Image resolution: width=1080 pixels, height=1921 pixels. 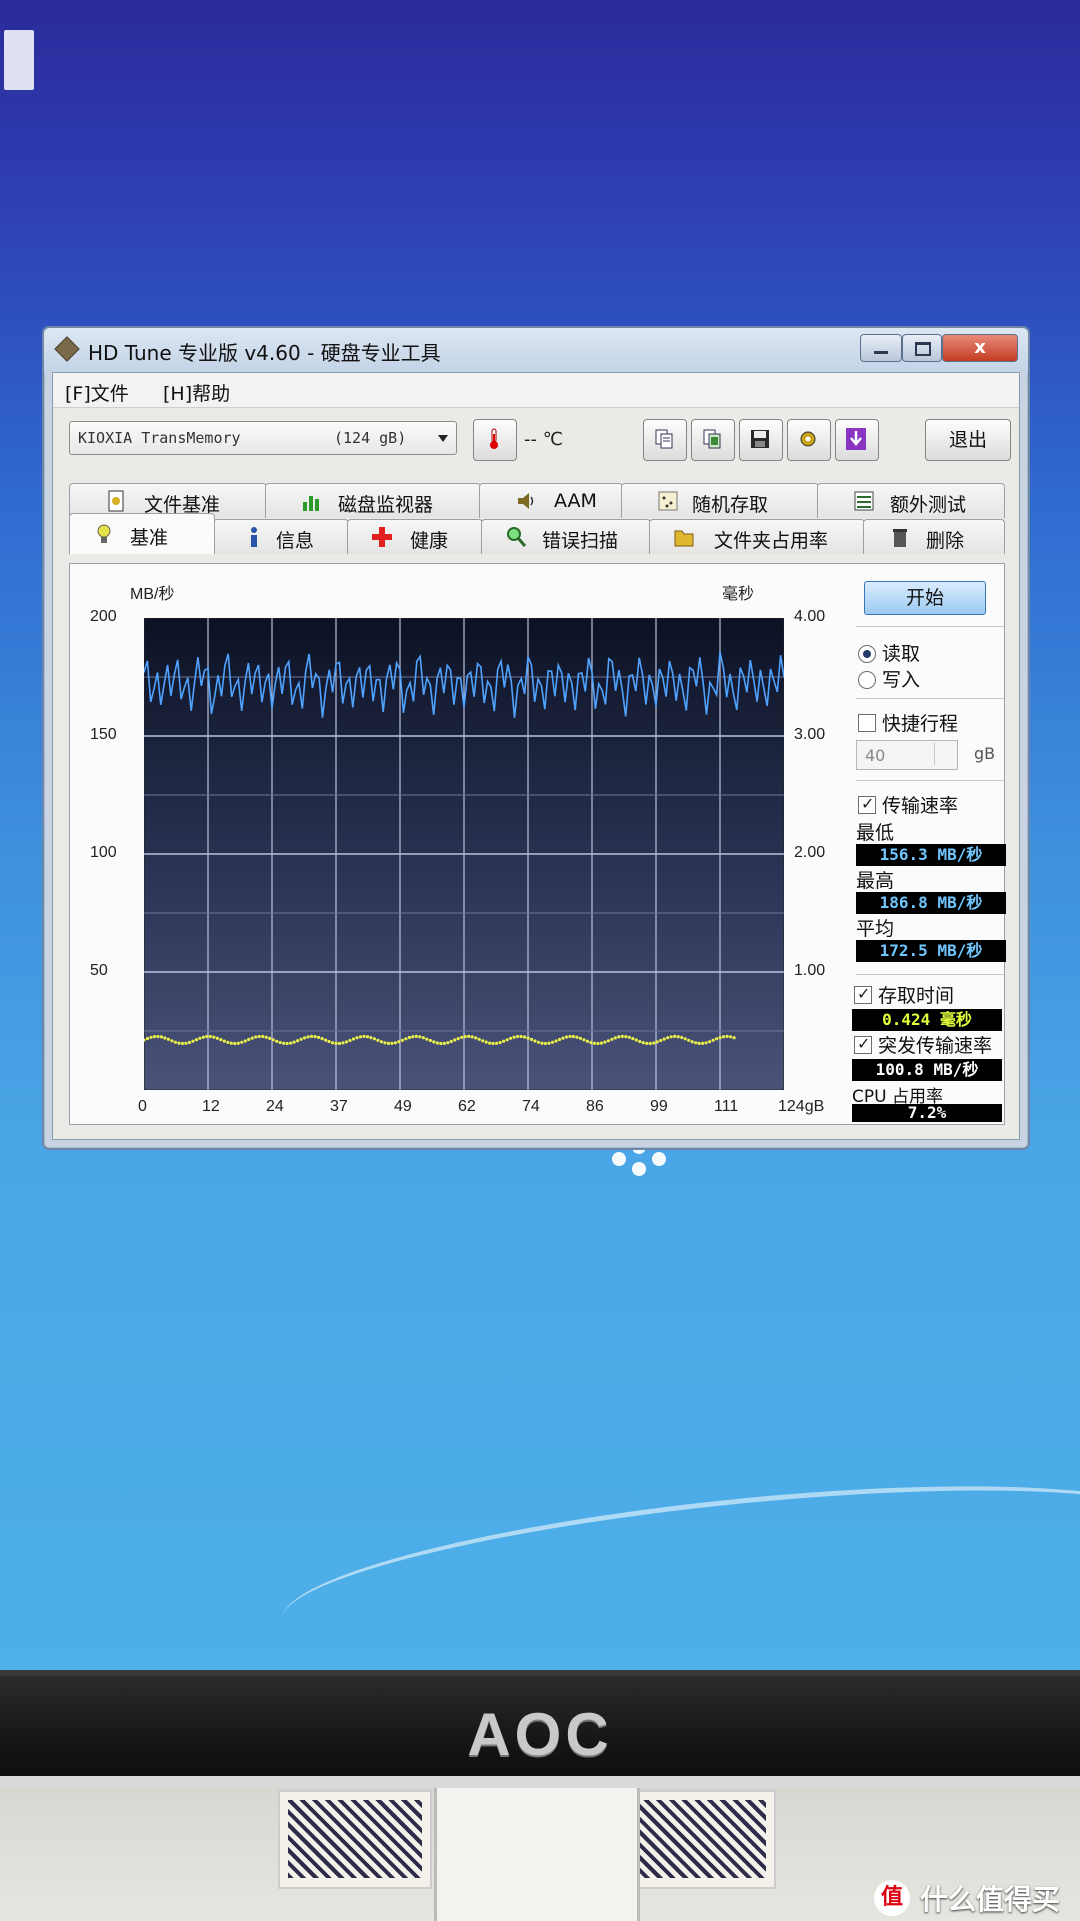 I want to click on tab-folder-usage: 文件夹占用率, so click(x=757, y=536).